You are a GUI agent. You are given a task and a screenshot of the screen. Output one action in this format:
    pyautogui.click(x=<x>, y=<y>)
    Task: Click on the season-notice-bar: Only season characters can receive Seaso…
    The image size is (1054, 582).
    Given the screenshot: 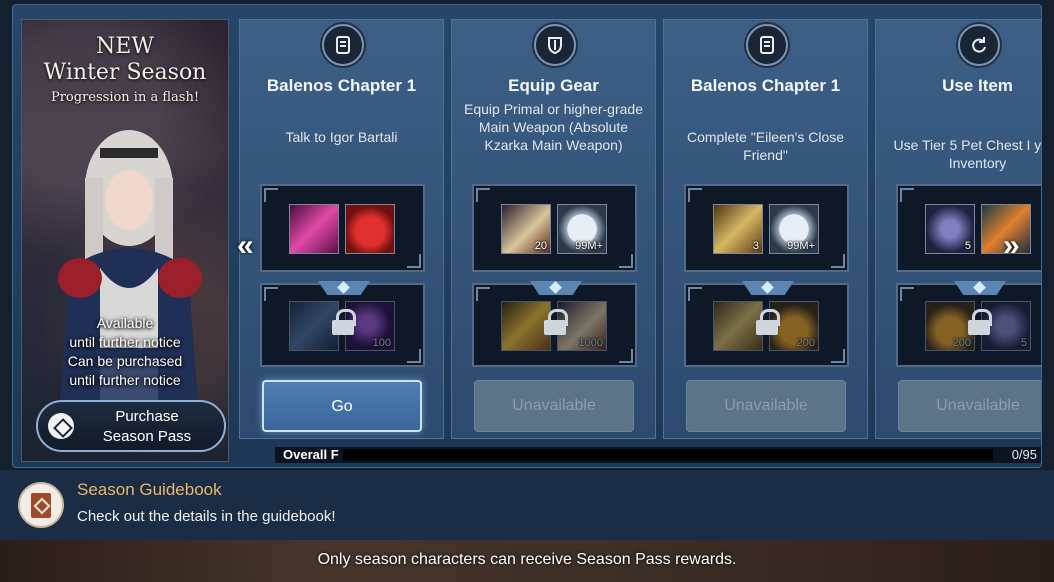 What is the action you would take?
    pyautogui.click(x=527, y=561)
    